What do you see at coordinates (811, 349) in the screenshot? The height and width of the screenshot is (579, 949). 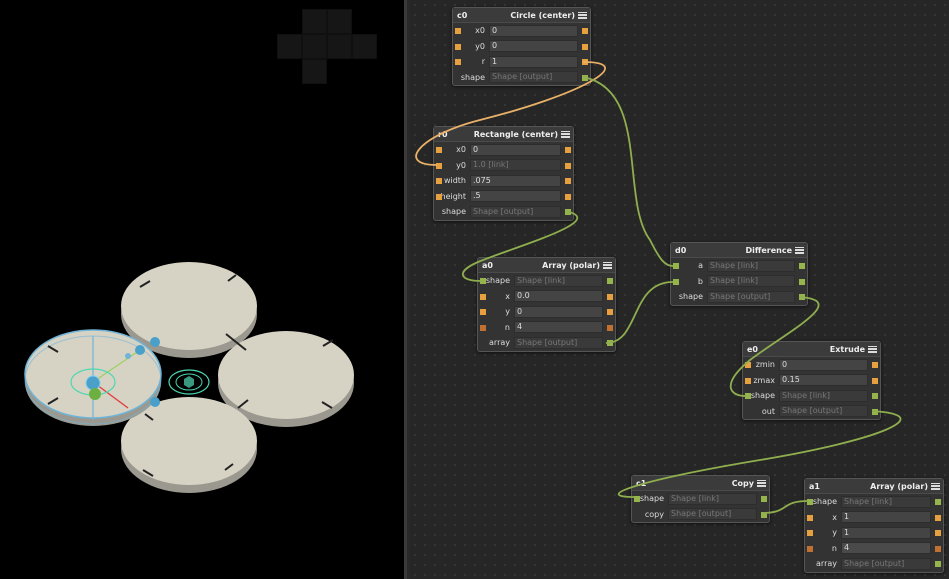 I see `node-header: e0 Extrude` at bounding box center [811, 349].